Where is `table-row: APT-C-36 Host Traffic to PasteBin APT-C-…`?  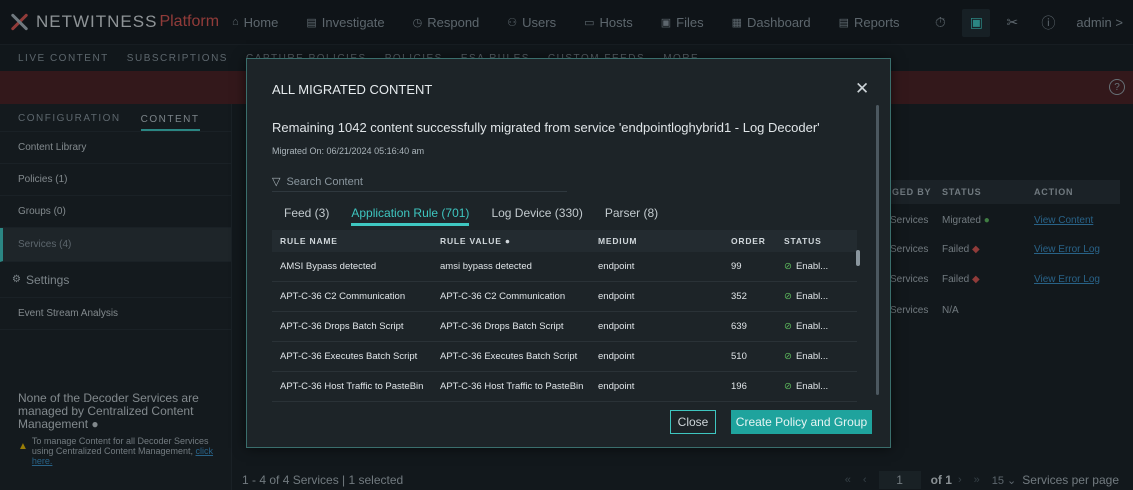
table-row: APT-C-36 Host Traffic to PasteBin APT-C-… is located at coordinates (564, 387).